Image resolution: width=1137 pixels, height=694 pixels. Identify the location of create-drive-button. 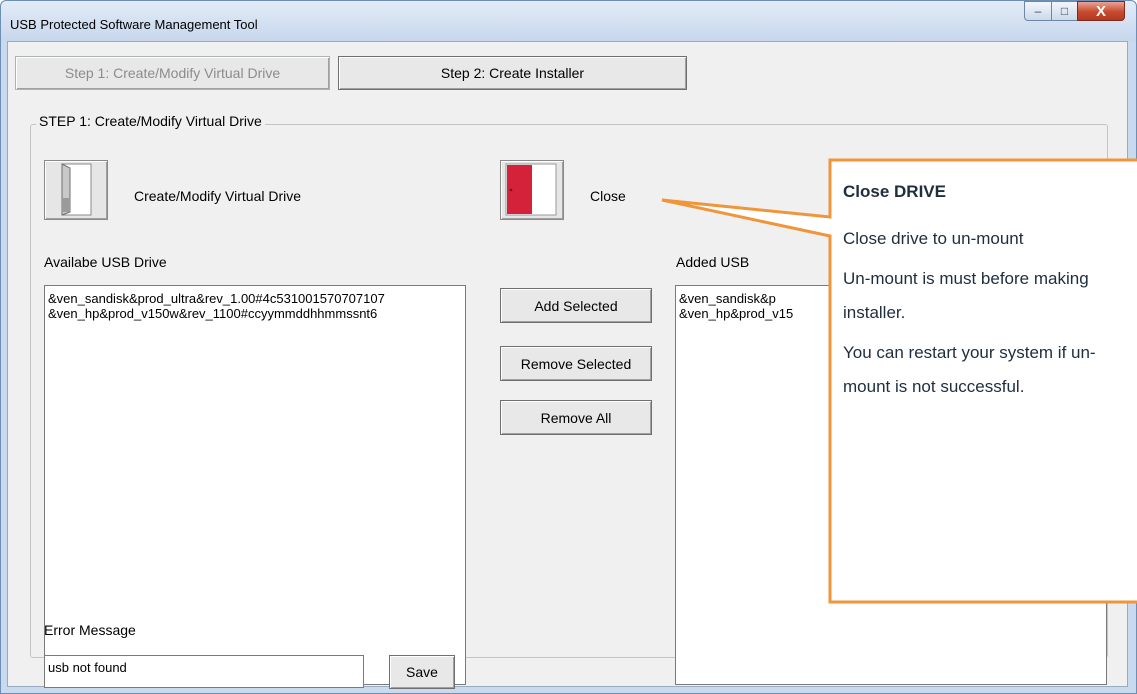
(76, 190).